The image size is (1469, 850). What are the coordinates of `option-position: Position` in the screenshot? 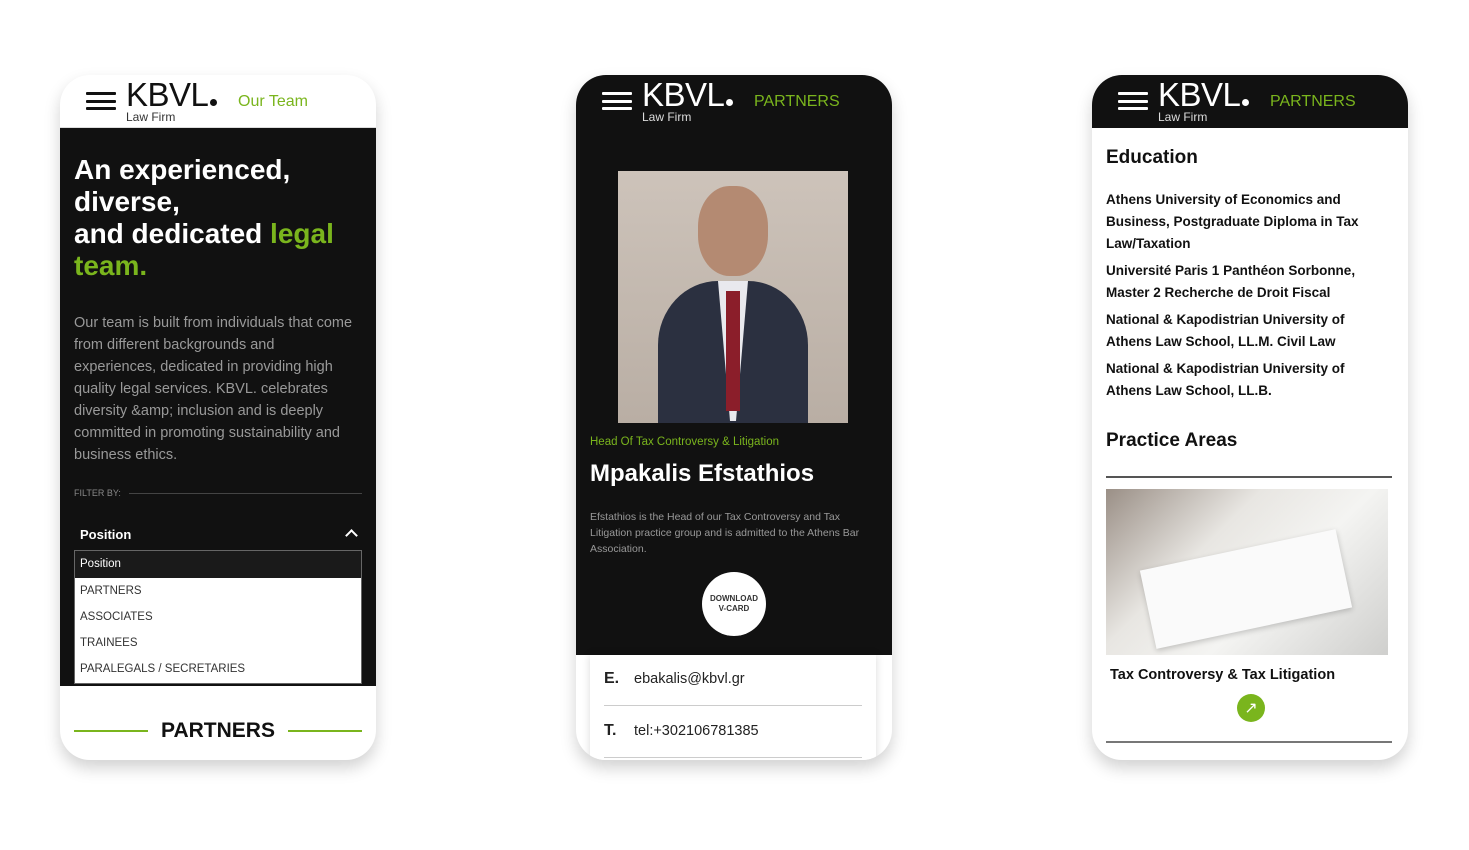 It's located at (218, 564).